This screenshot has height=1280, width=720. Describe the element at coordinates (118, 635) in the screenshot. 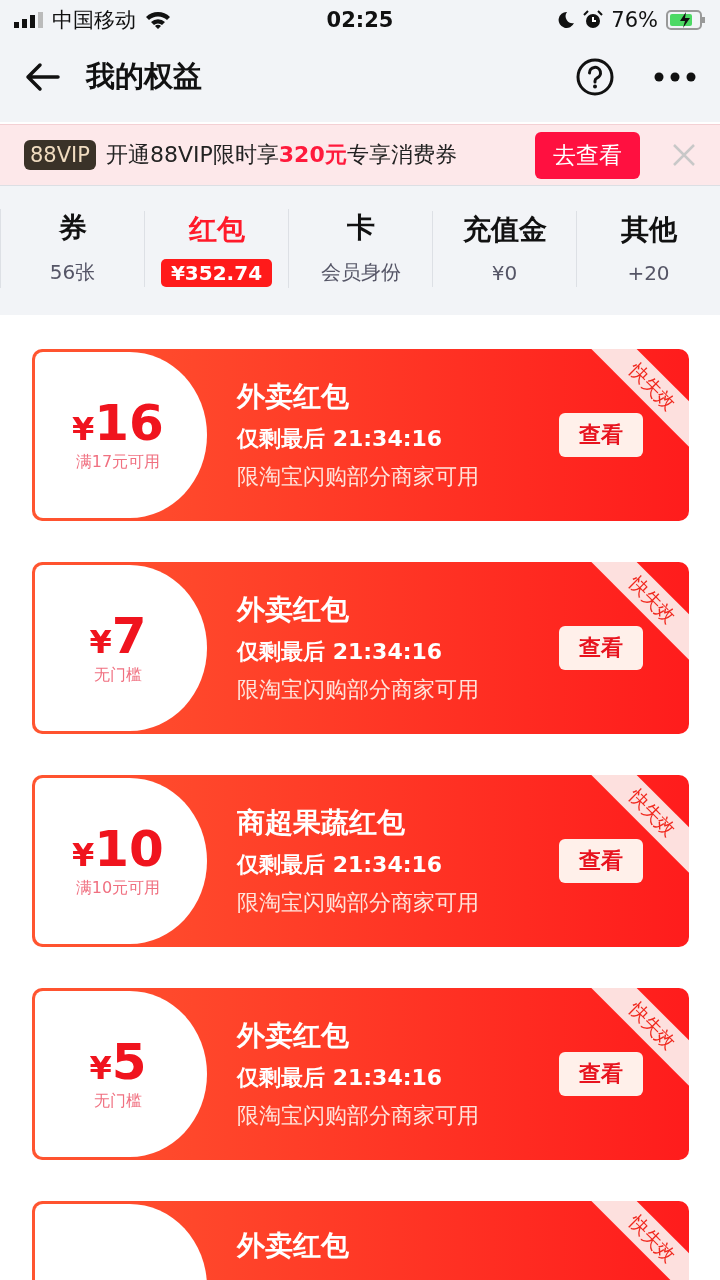

I see `amount-text: ¥7` at that location.